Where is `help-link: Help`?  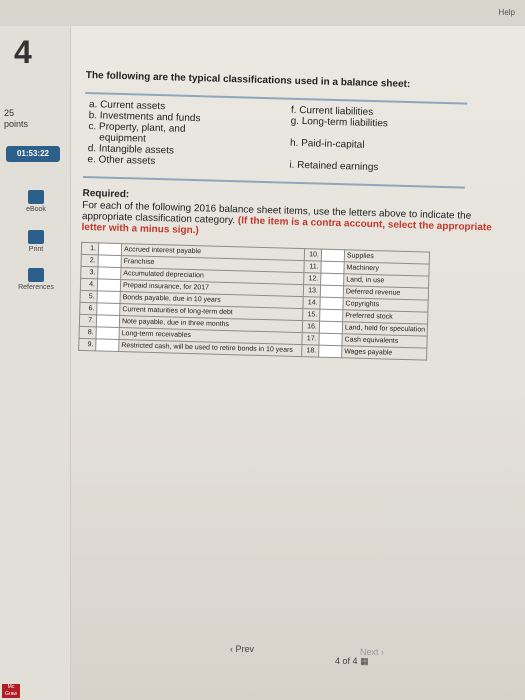
help-link: Help is located at coordinates (507, 12).